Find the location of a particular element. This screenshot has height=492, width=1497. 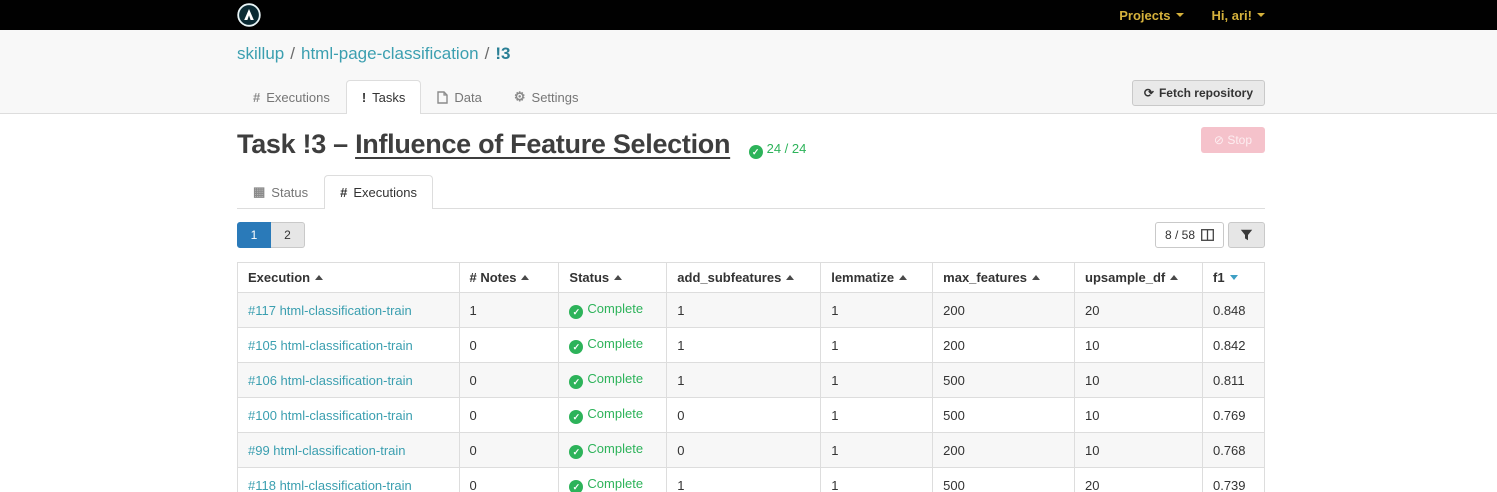

execution-link: #106 html-classification-train is located at coordinates (330, 380).